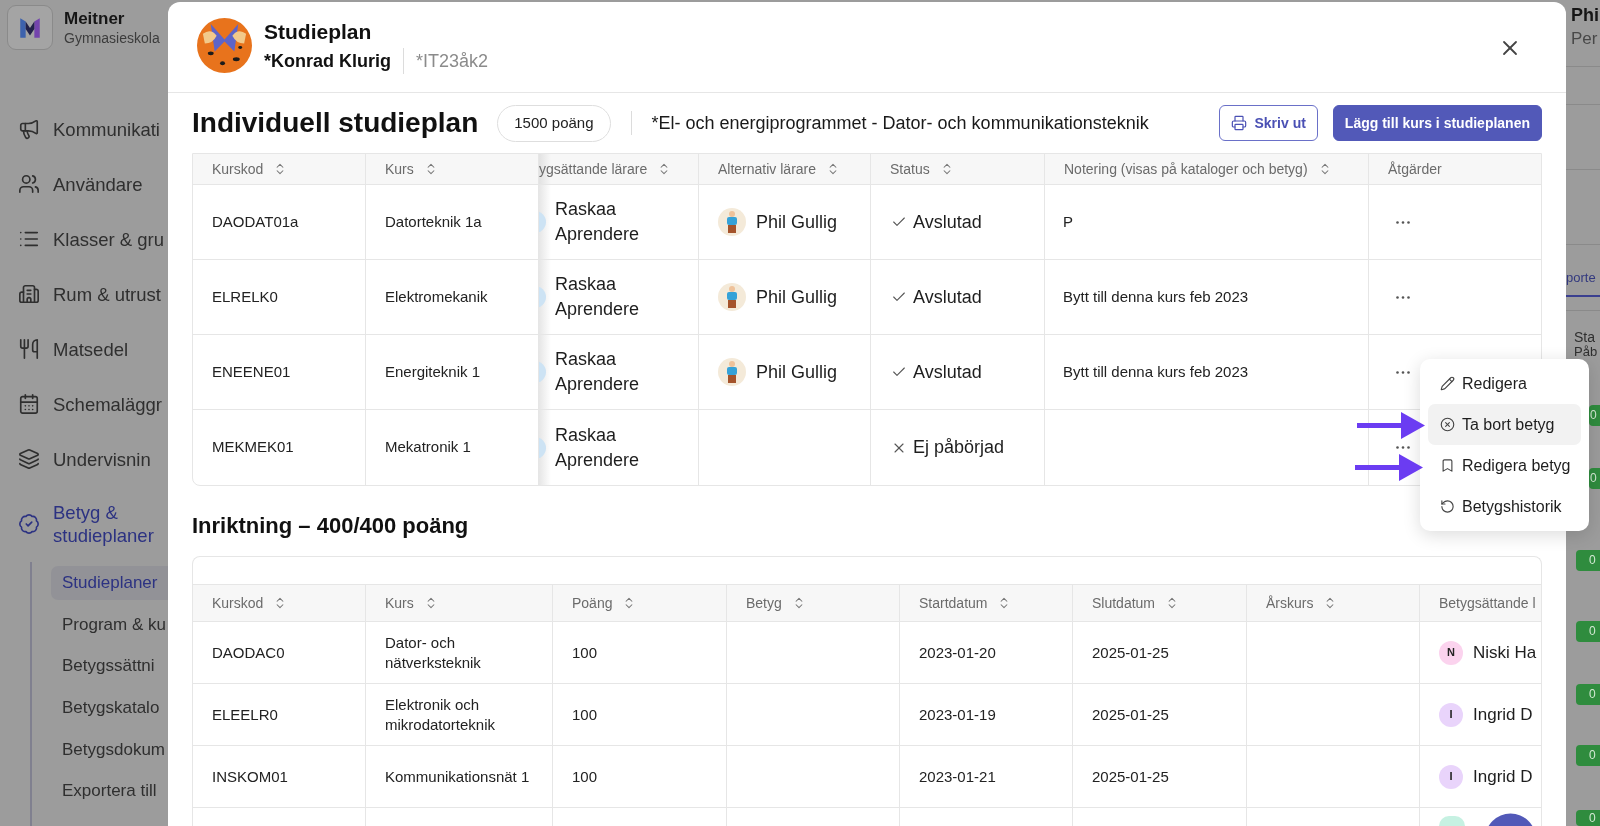 This screenshot has width=1600, height=826. Describe the element at coordinates (29, 294) in the screenshot. I see `building-icon` at that location.